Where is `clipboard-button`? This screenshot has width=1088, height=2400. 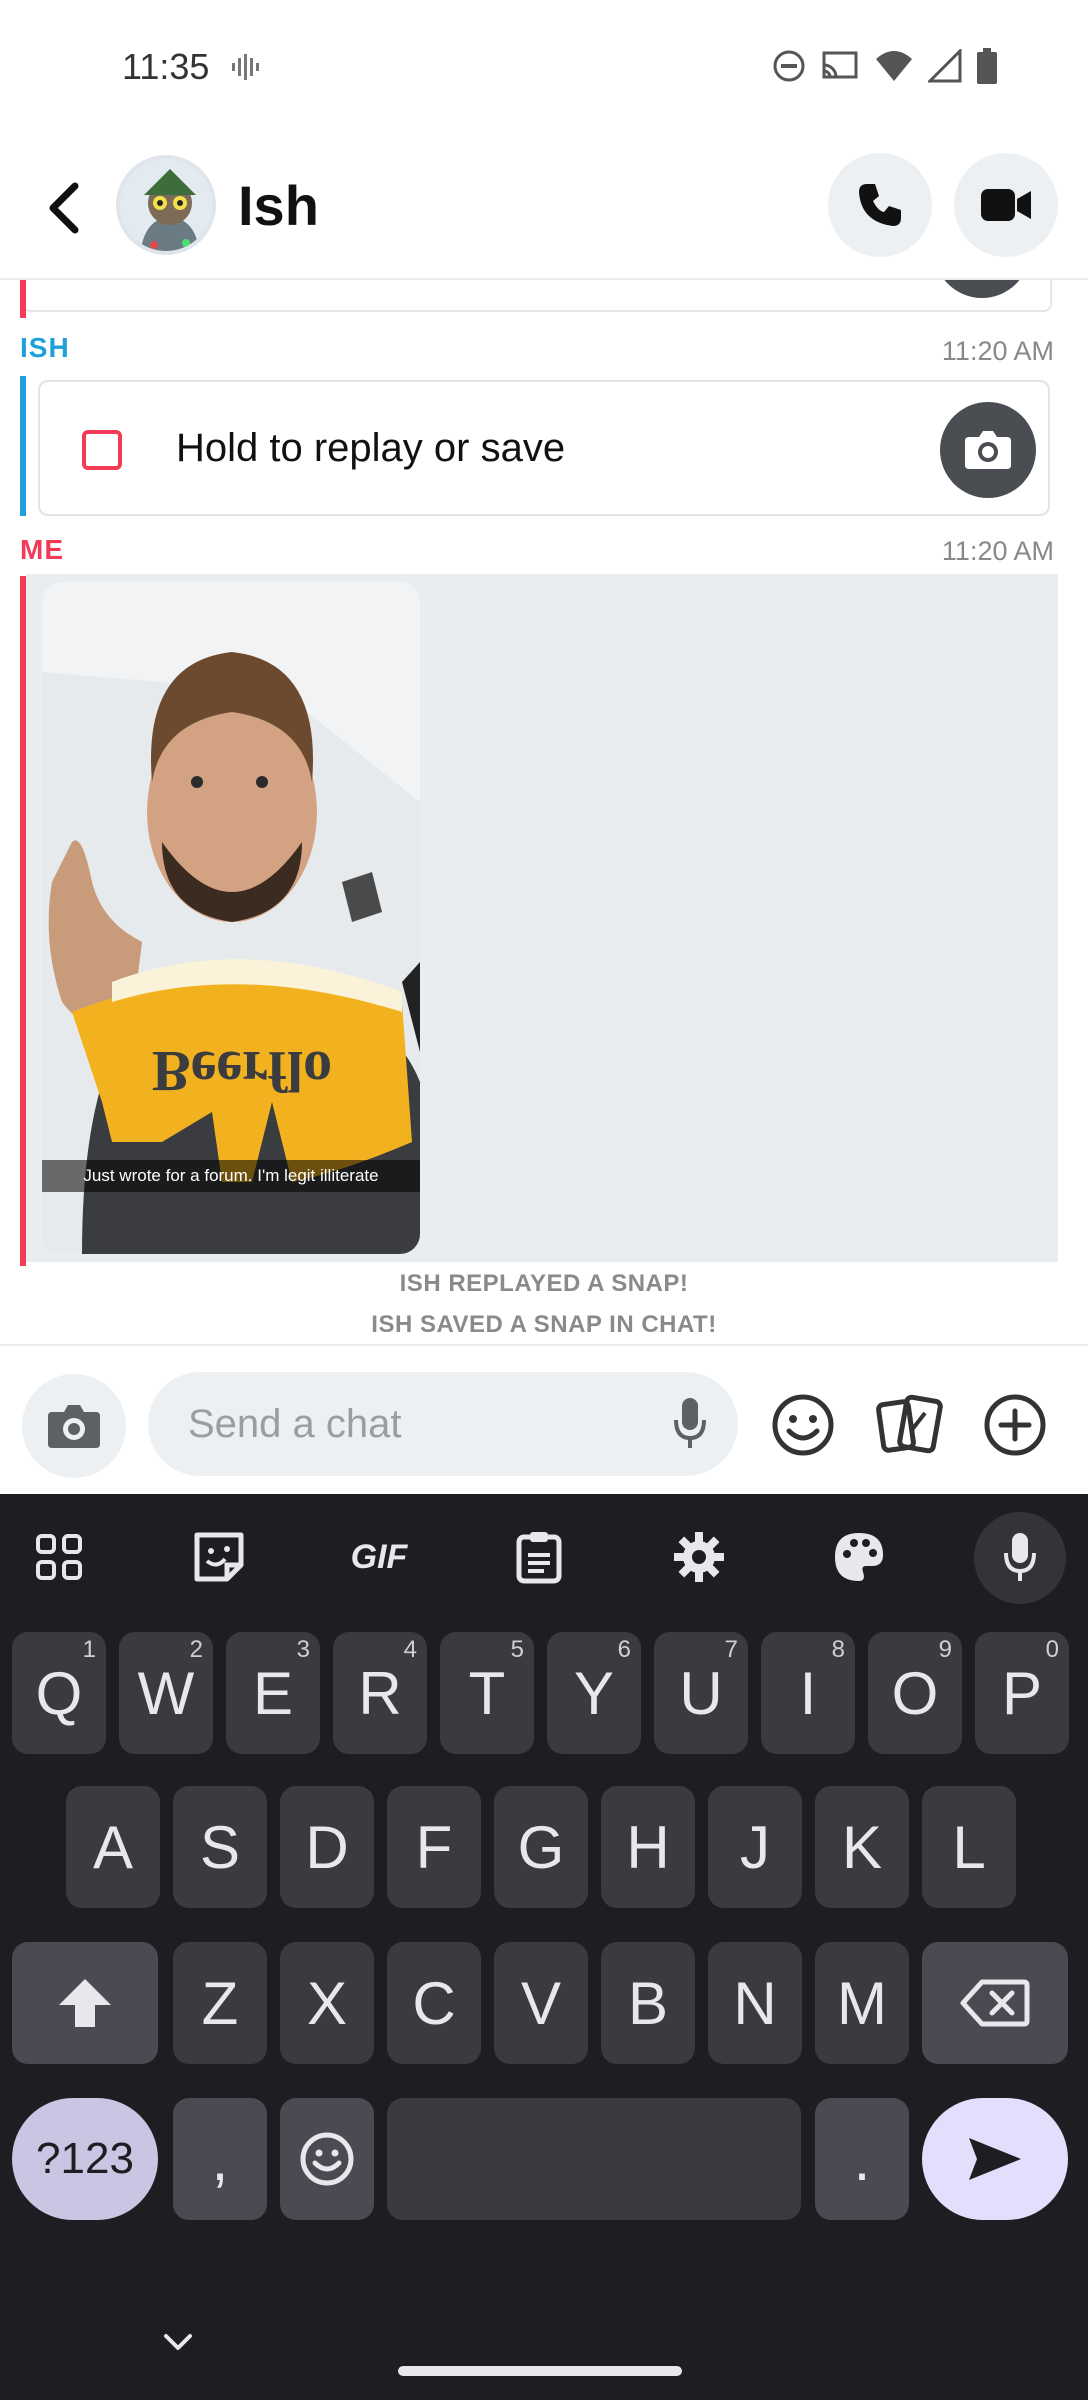 clipboard-button is located at coordinates (539, 1557).